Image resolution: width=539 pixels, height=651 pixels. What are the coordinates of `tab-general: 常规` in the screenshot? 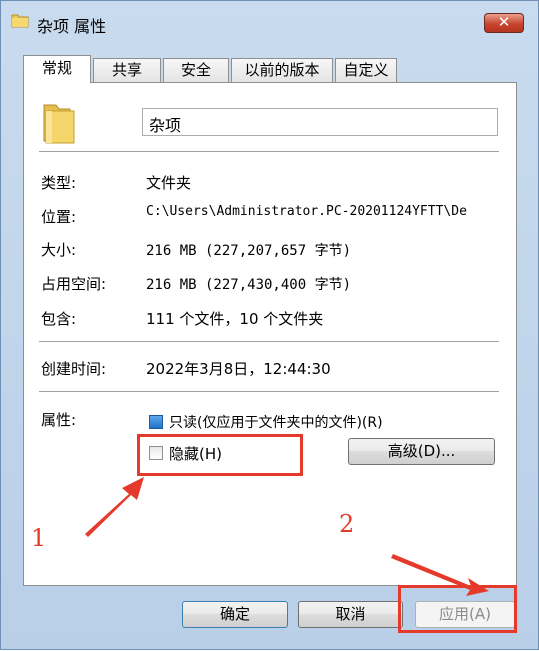 It's located at (57, 69).